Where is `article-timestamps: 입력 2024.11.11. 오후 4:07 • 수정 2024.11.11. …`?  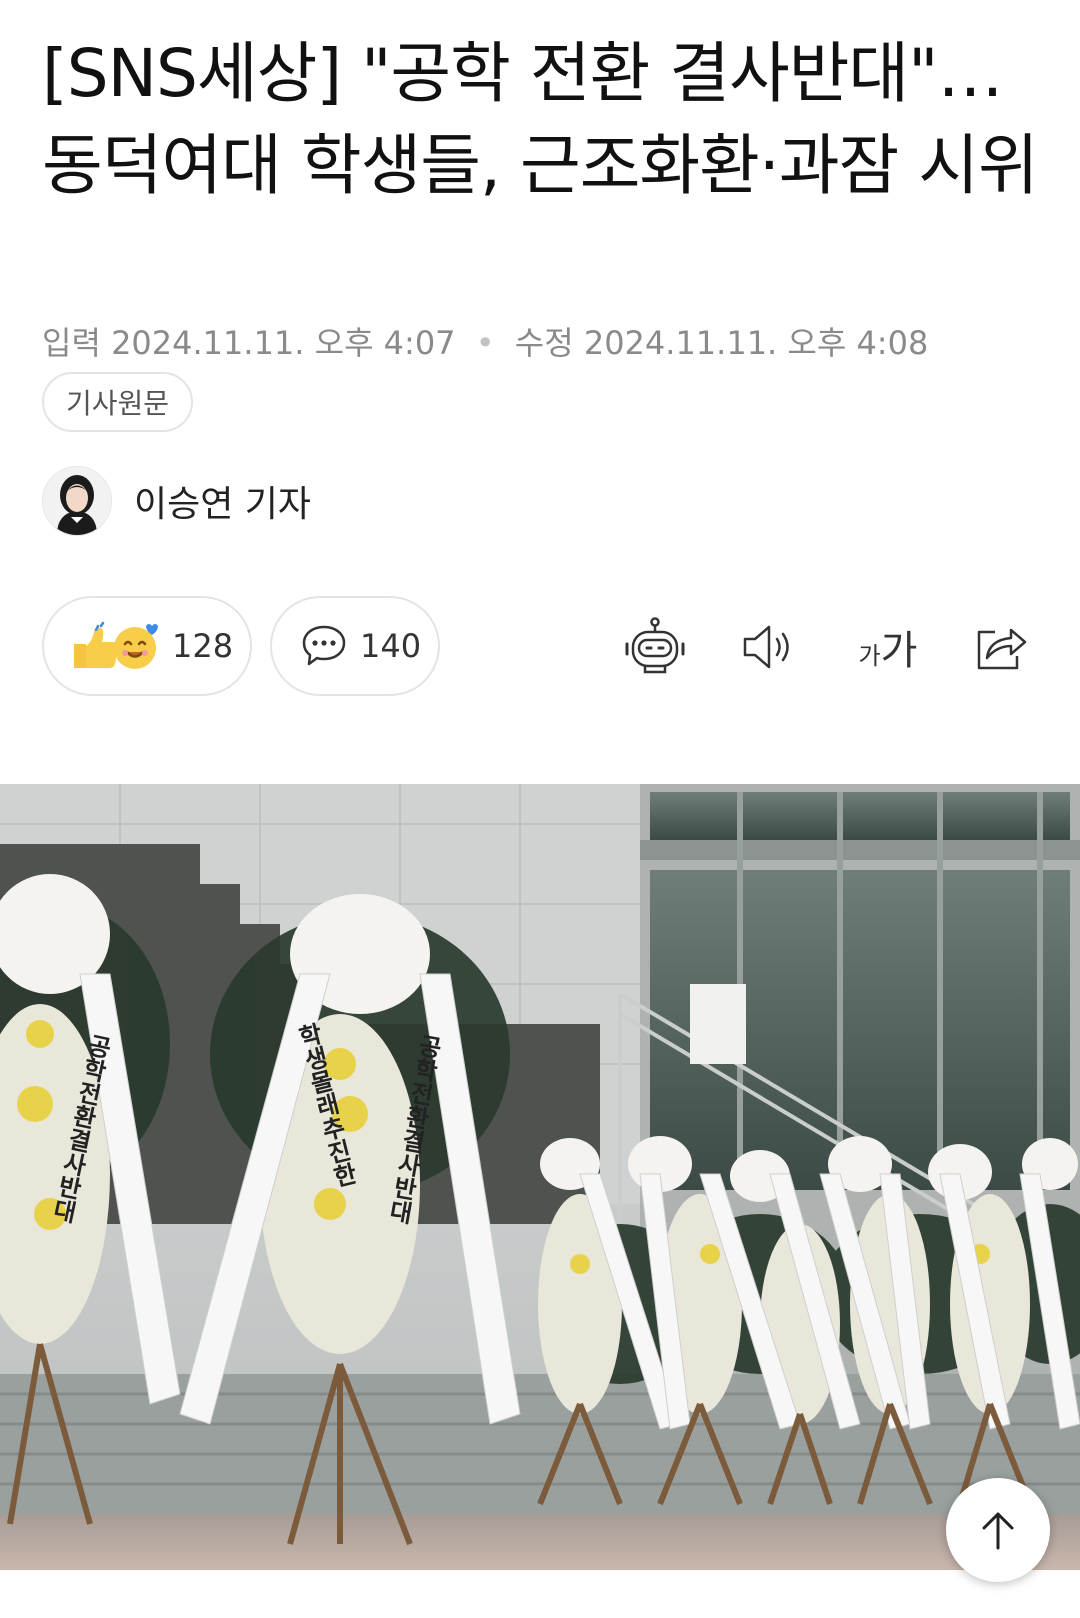 article-timestamps: 입력 2024.11.11. 오후 4:07 • 수정 2024.11.11. … is located at coordinates (485, 341).